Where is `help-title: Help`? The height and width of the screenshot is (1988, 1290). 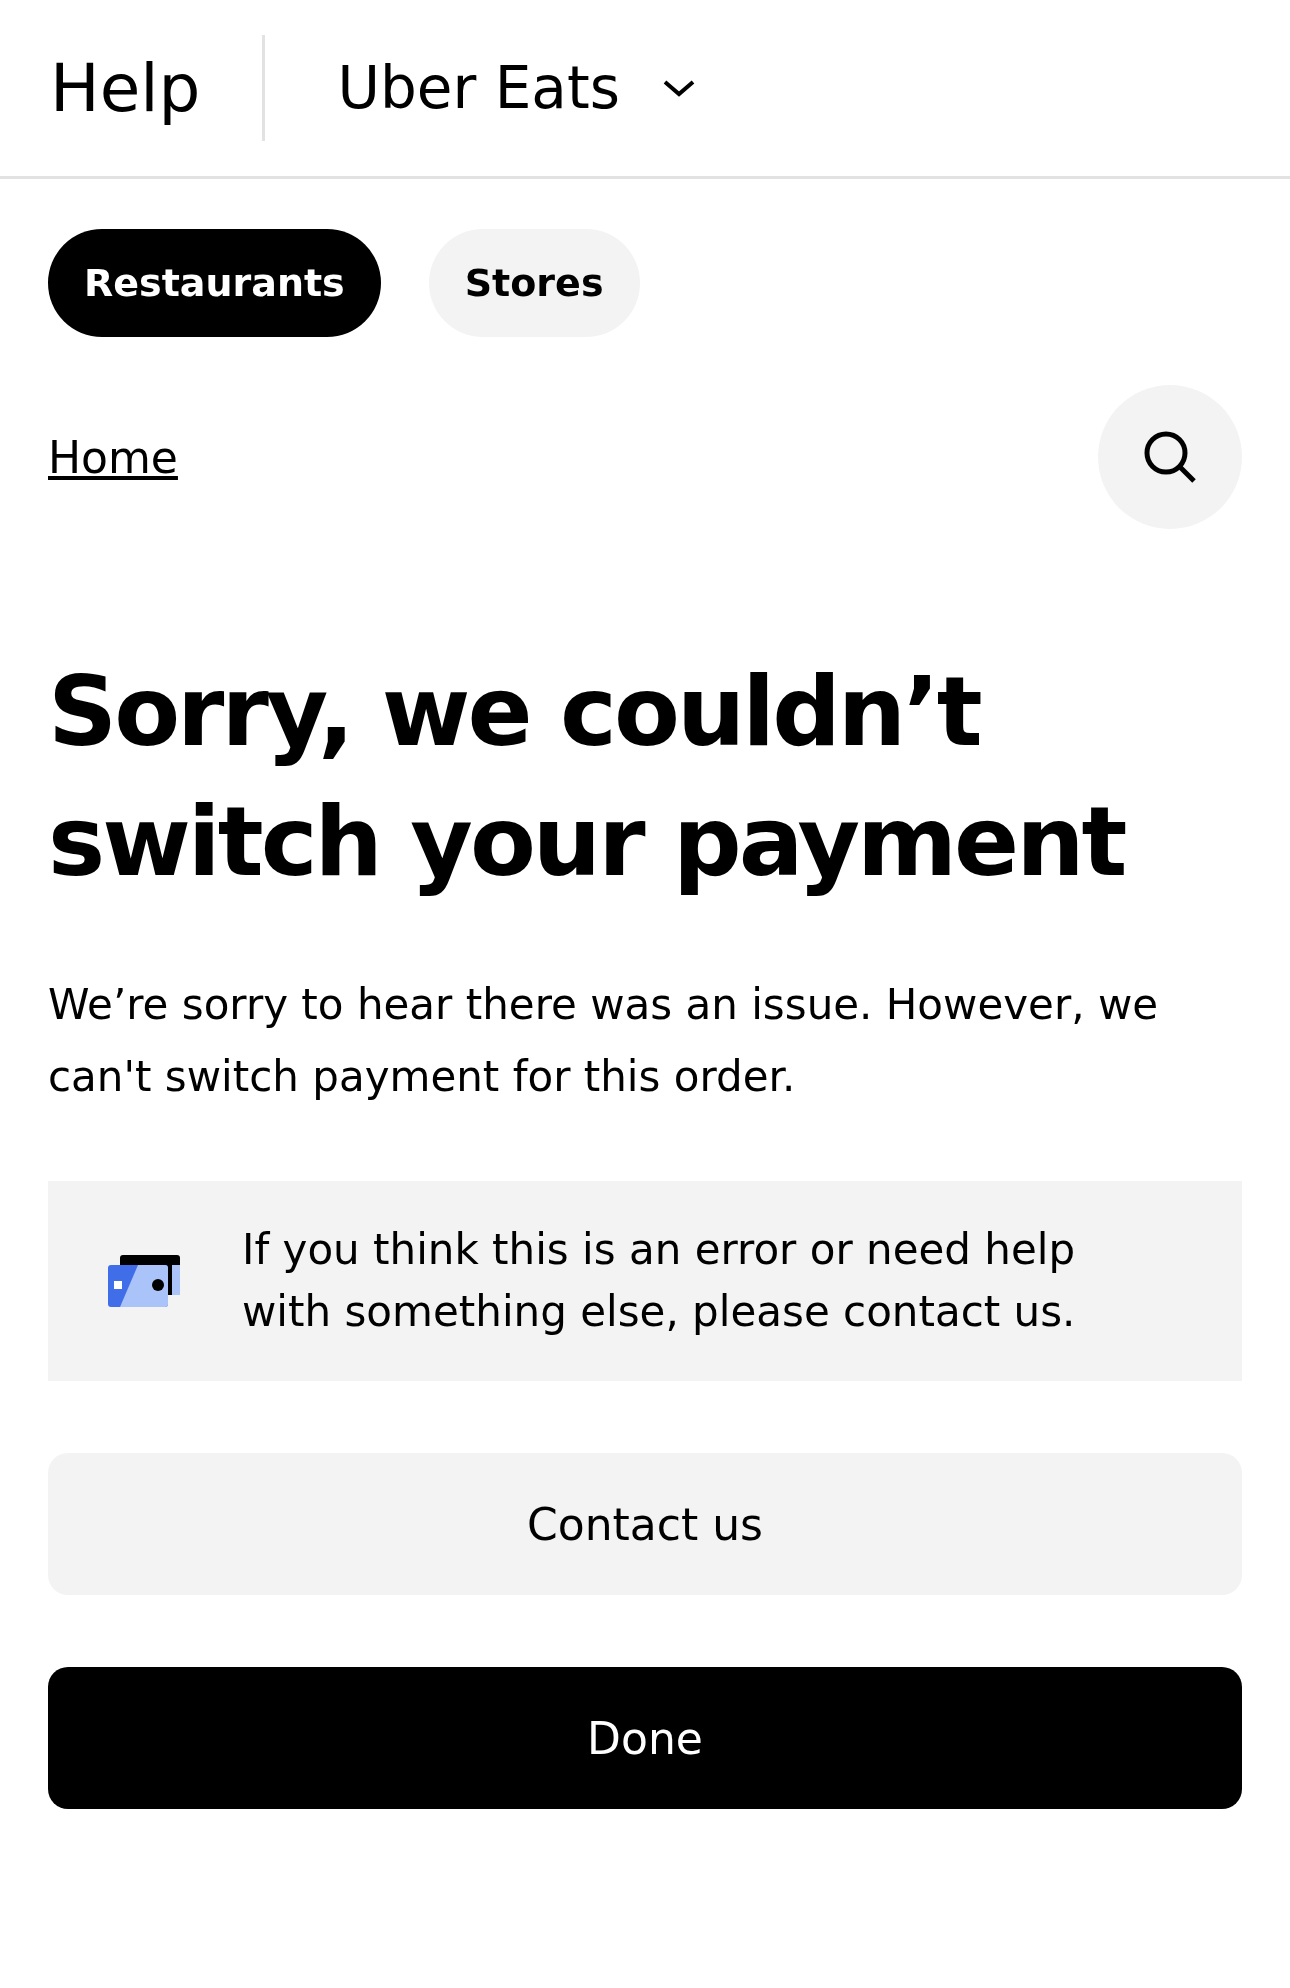 help-title: Help is located at coordinates (133, 88).